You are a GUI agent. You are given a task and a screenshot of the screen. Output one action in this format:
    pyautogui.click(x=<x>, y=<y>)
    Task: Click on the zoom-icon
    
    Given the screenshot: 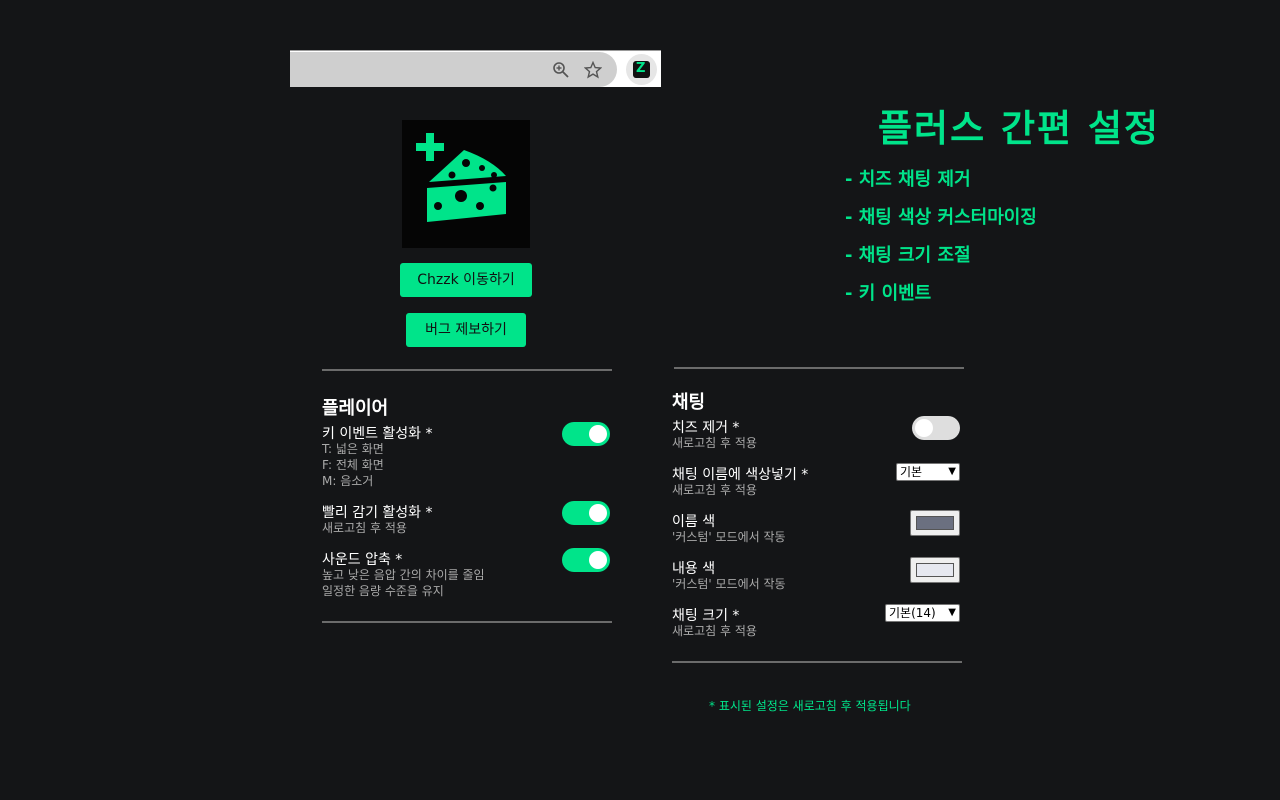 What is the action you would take?
    pyautogui.click(x=561, y=70)
    